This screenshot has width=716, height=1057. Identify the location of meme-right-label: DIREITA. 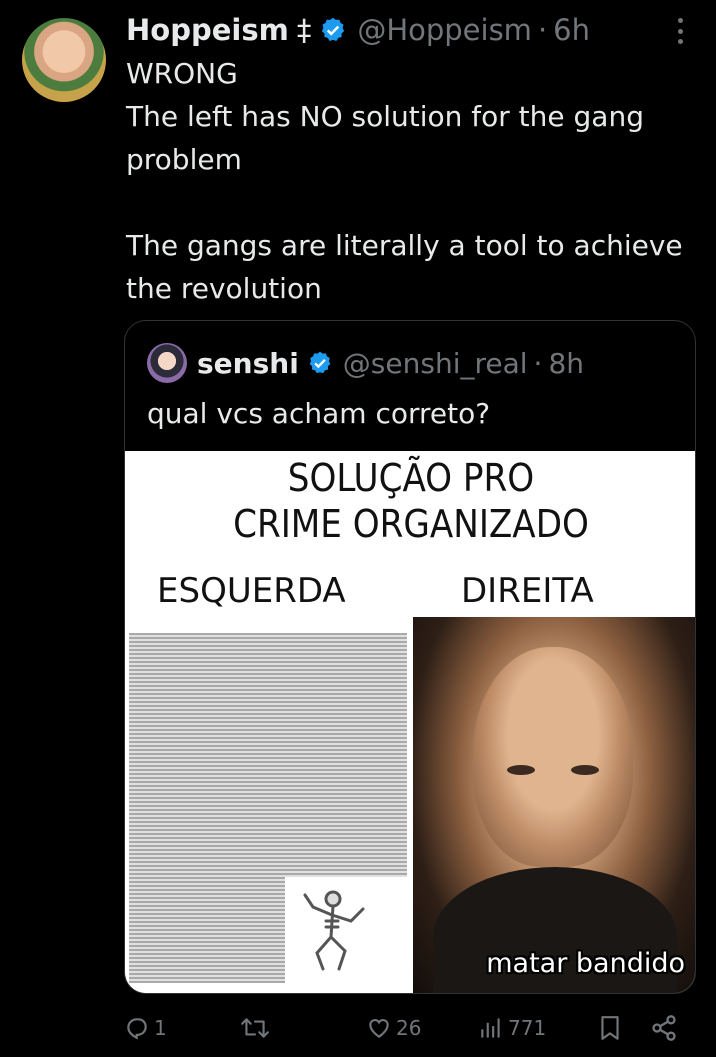
(527, 591).